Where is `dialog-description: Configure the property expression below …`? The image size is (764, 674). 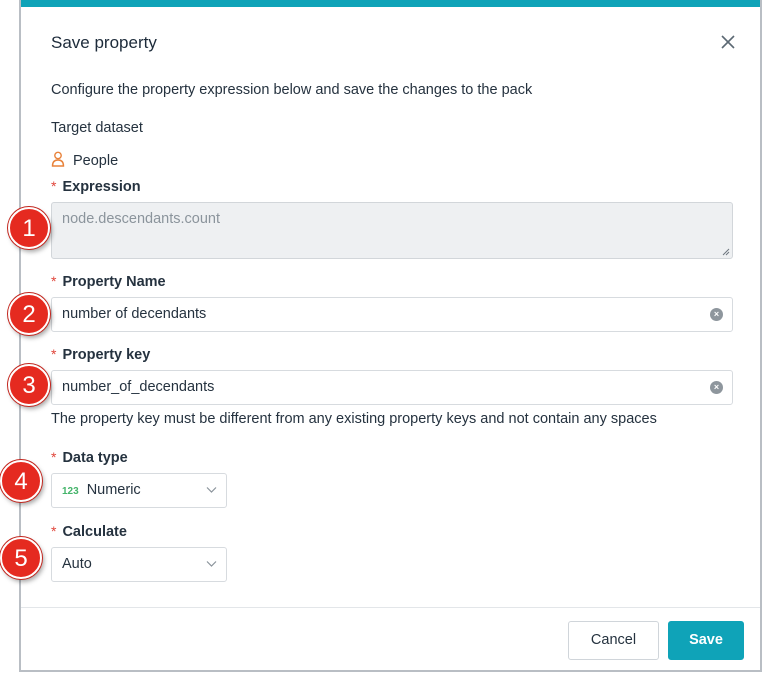 dialog-description: Configure the property expression below … is located at coordinates (292, 90).